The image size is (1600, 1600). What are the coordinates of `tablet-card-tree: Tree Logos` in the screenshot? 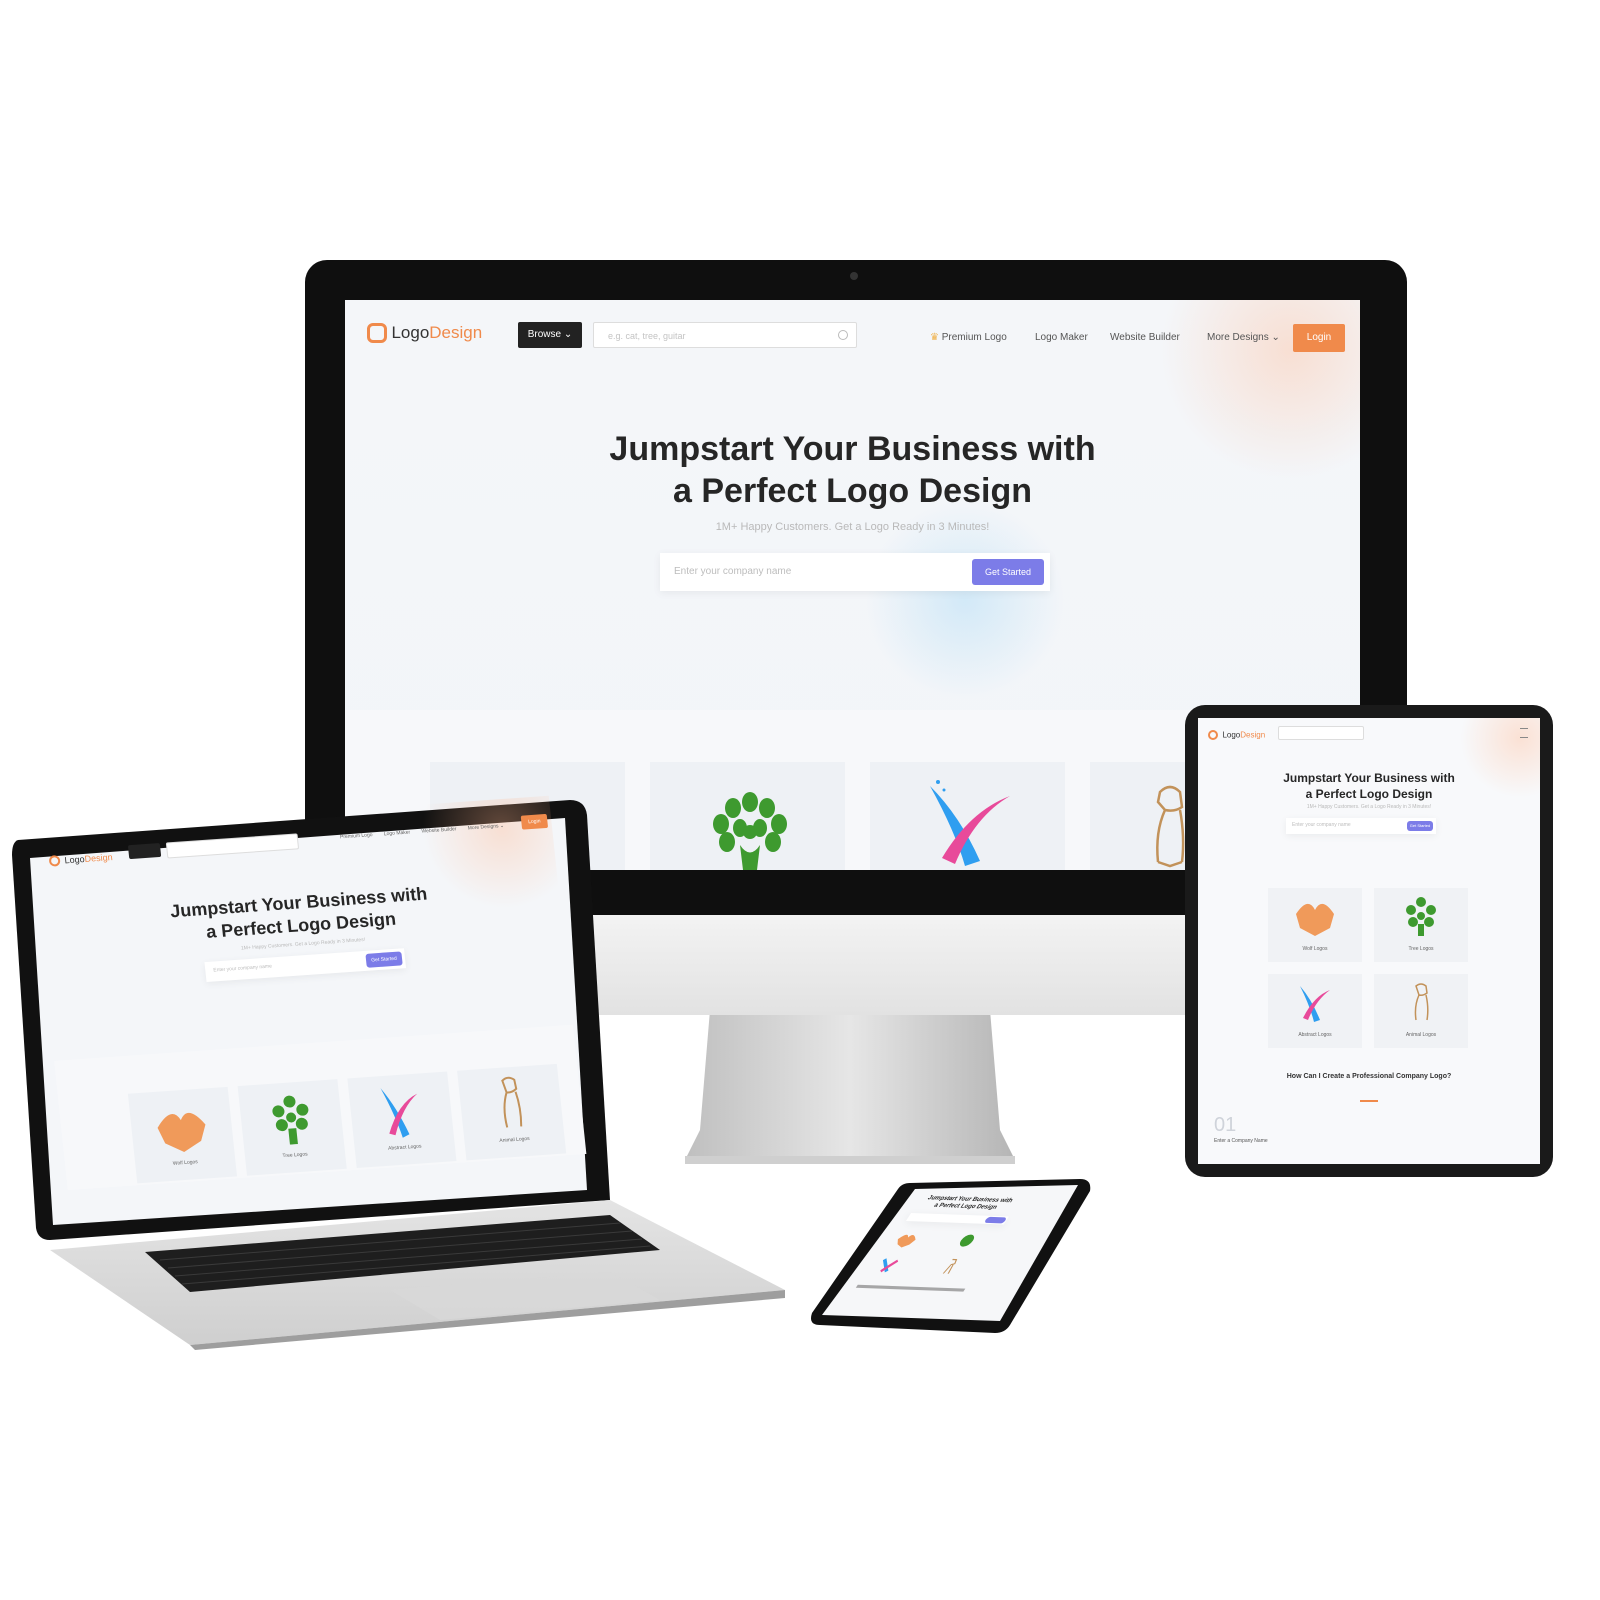 It's located at (1421, 925).